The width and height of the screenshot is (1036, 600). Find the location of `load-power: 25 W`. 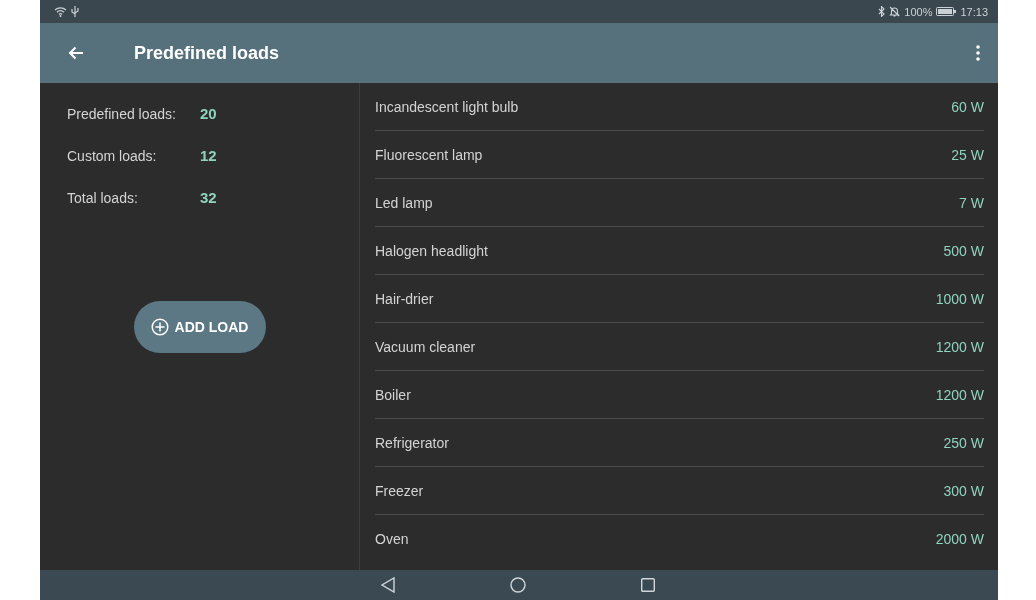

load-power: 25 W is located at coordinates (967, 154).